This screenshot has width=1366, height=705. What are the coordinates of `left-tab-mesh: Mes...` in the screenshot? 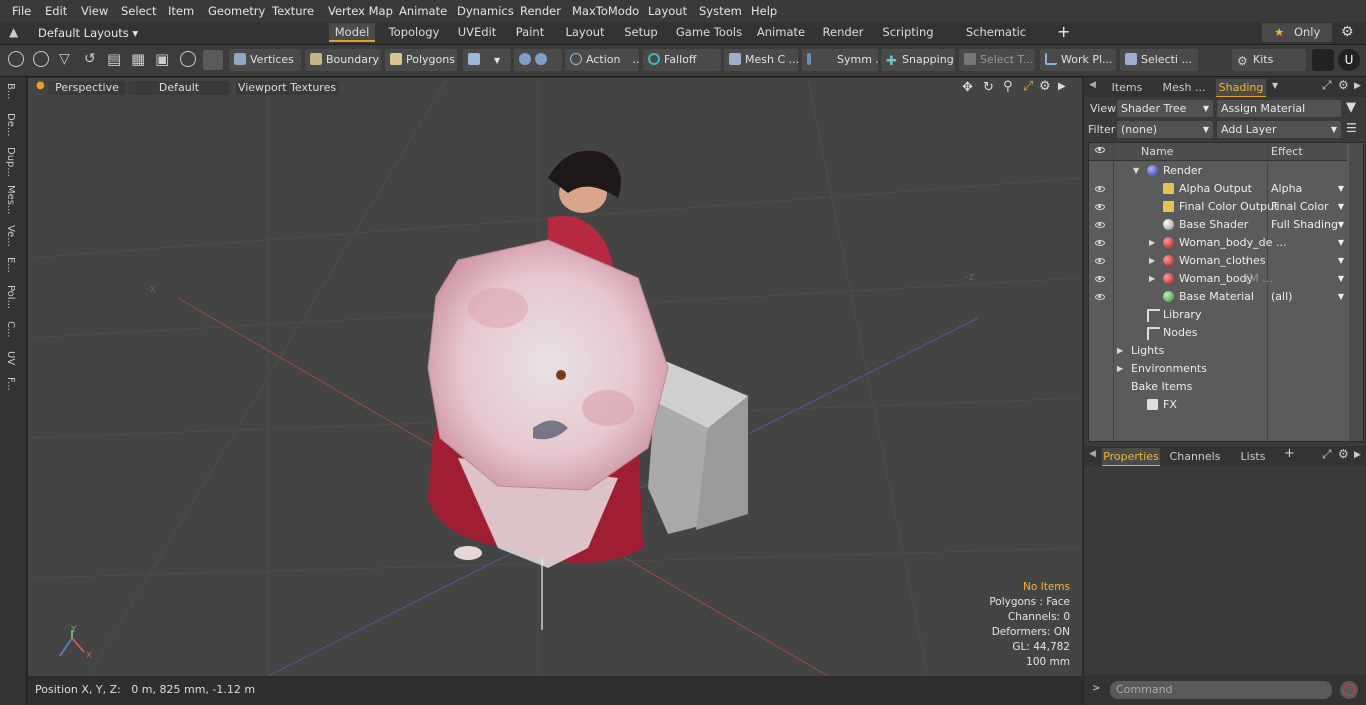 It's located at (10, 200).